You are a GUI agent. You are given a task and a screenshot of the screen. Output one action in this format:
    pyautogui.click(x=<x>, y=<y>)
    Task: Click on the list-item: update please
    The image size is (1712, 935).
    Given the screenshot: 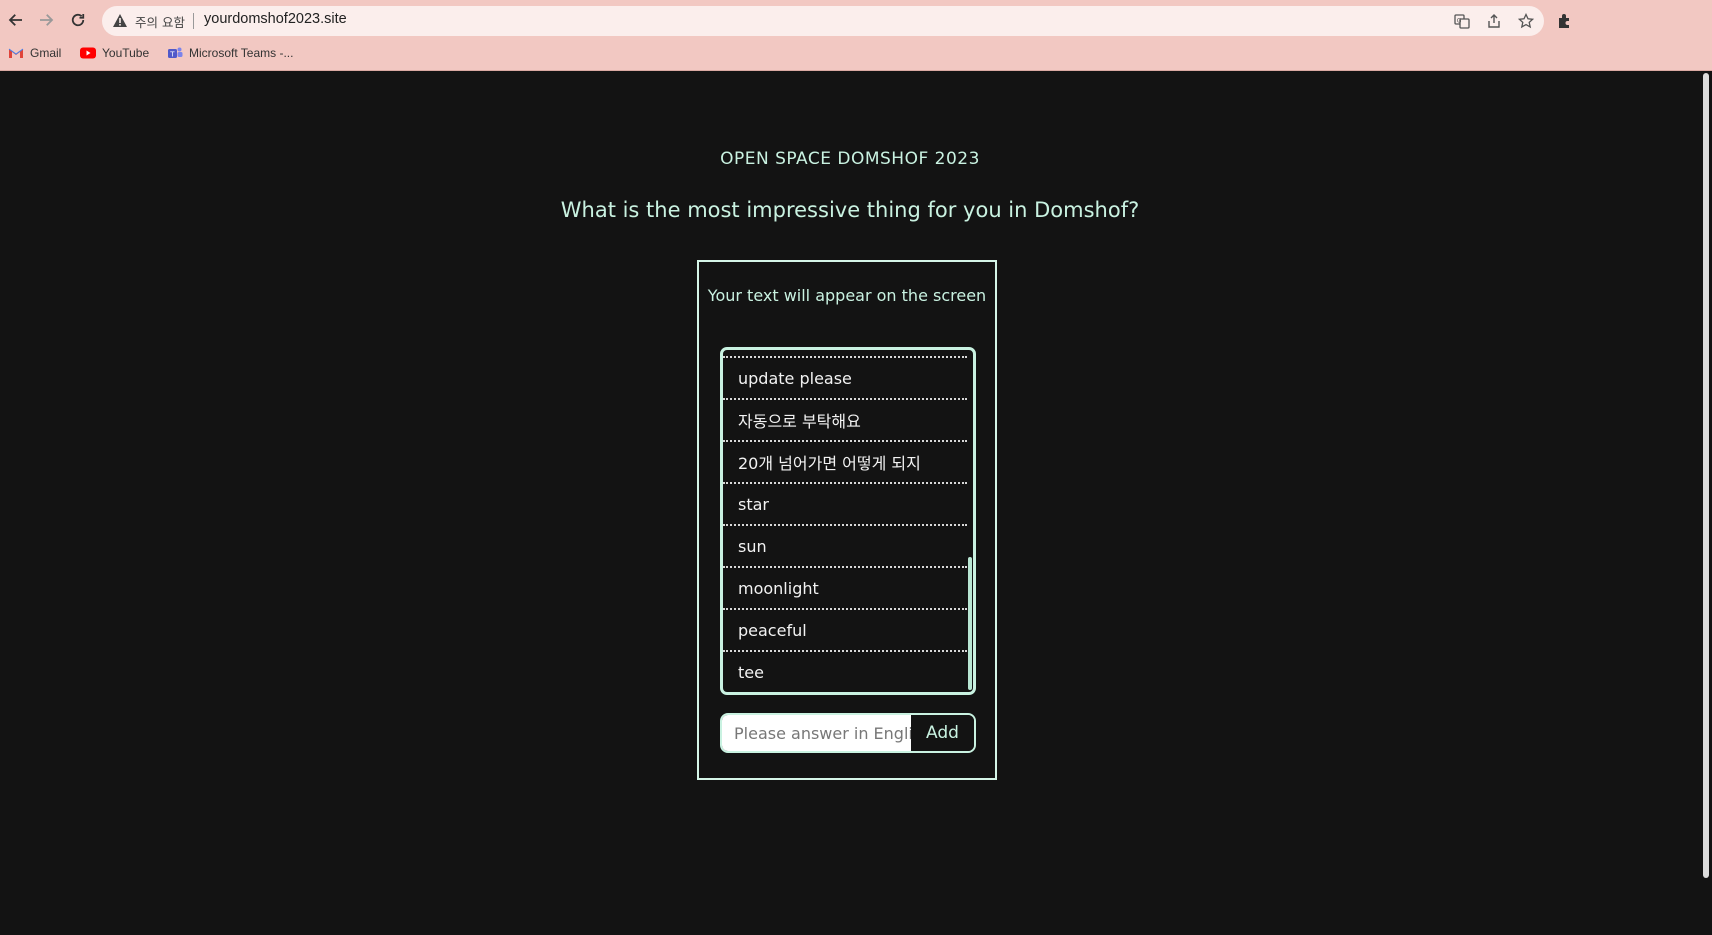 What is the action you would take?
    pyautogui.click(x=845, y=379)
    